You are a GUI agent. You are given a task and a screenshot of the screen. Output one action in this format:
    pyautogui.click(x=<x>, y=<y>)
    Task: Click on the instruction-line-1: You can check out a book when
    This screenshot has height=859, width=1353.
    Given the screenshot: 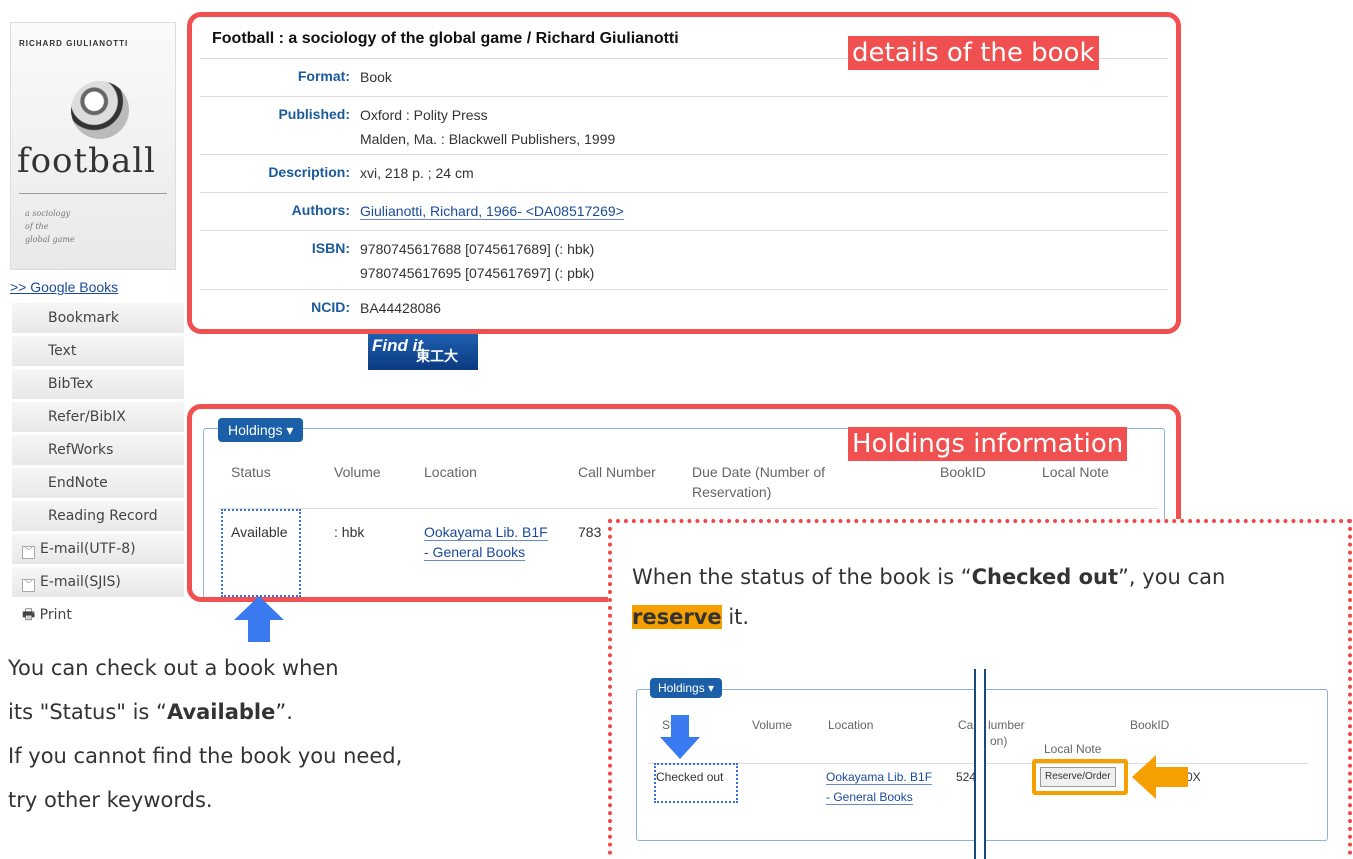 What is the action you would take?
    pyautogui.click(x=173, y=668)
    